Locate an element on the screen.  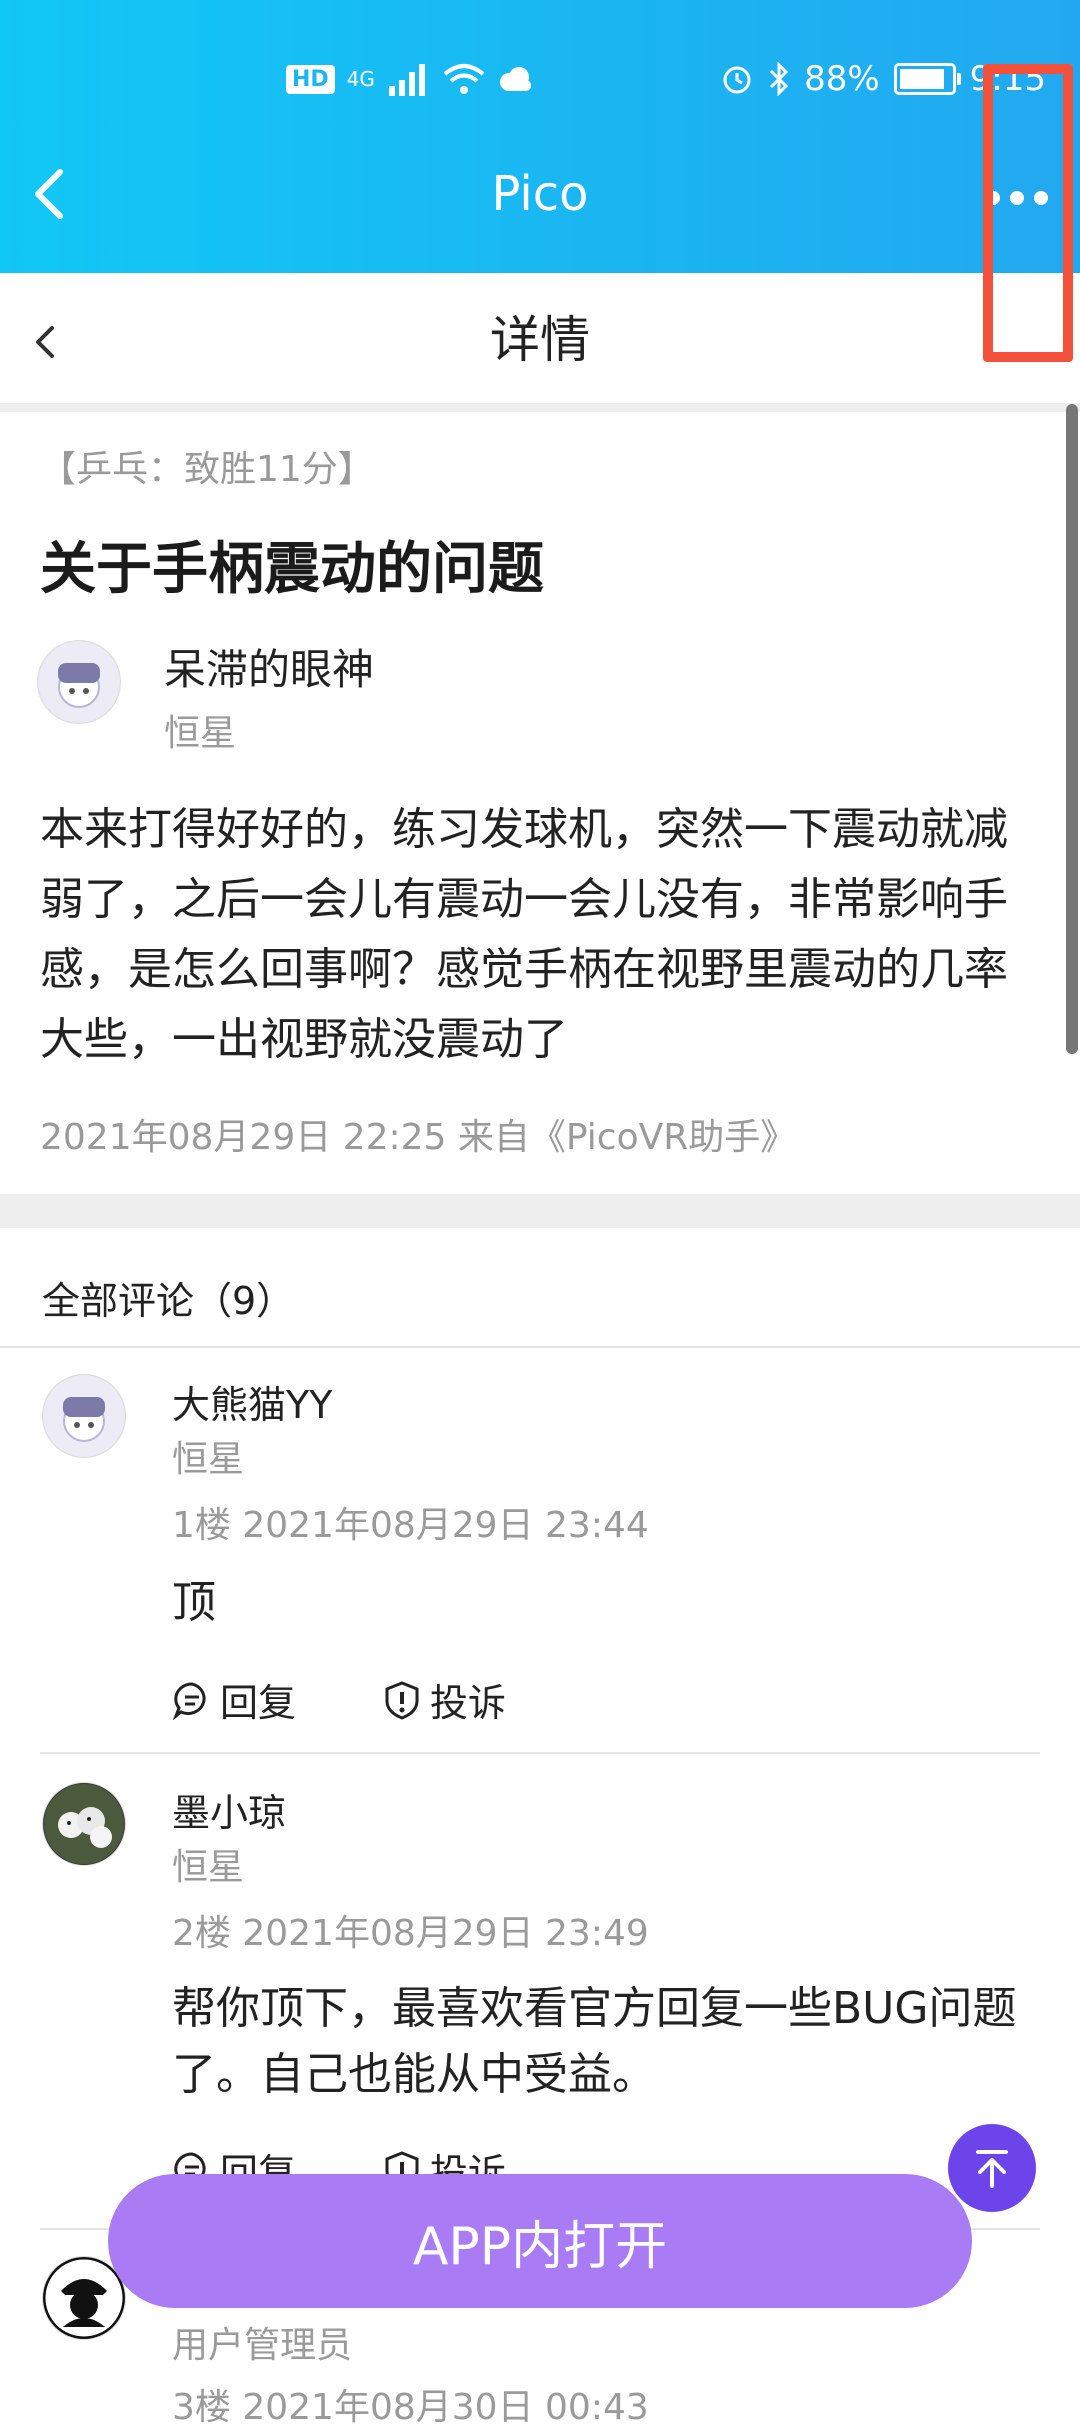
comment-body: 顶 is located at coordinates (194, 1602).